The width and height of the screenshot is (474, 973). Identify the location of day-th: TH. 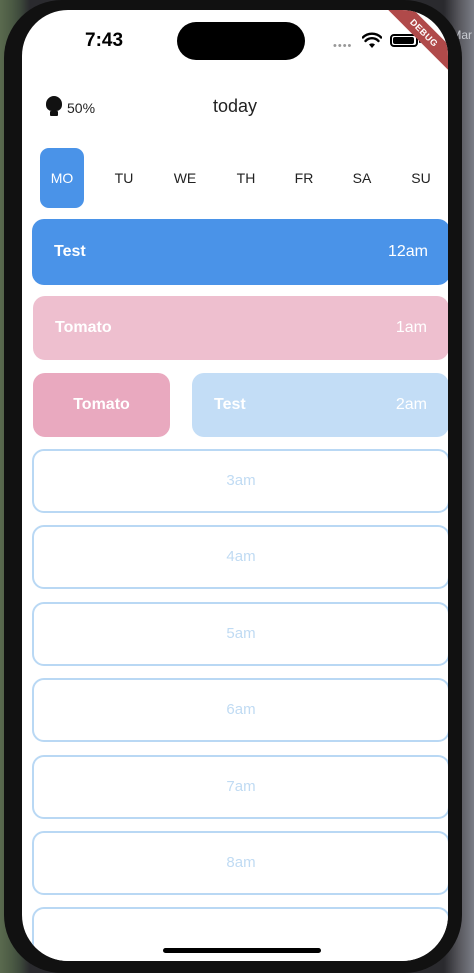
(246, 178).